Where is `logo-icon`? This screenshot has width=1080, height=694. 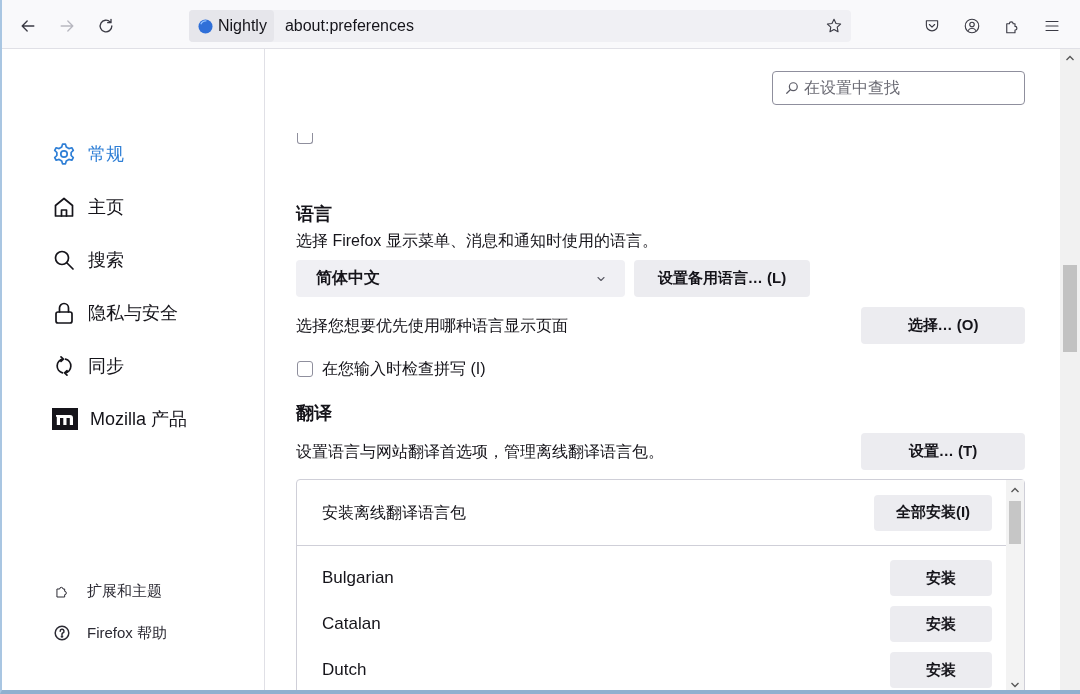
logo-icon is located at coordinates (65, 418).